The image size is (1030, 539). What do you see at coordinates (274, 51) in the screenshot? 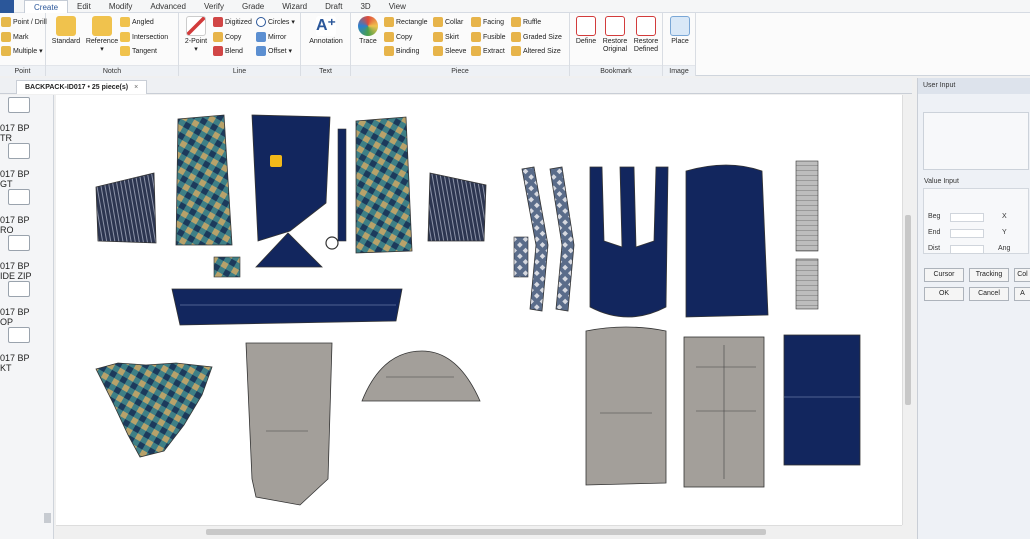
I see `offset-button: Offset ▾` at bounding box center [274, 51].